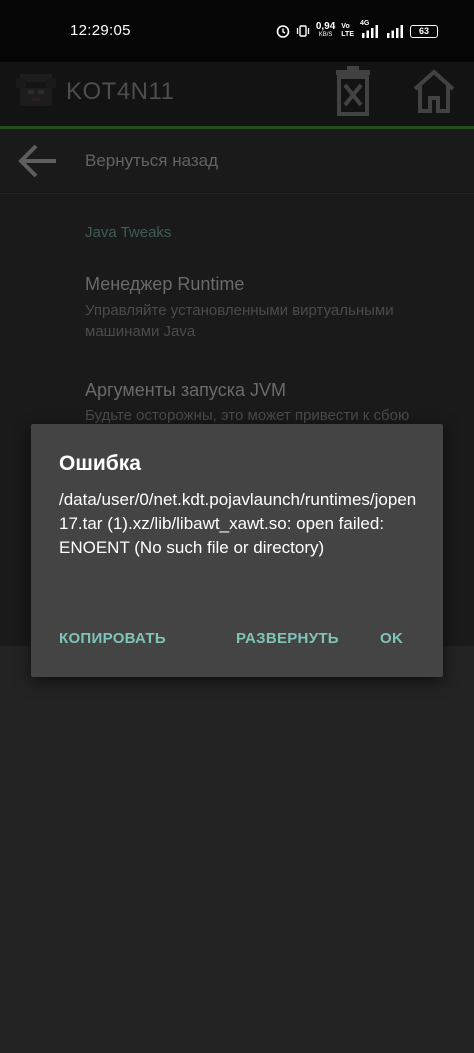 The image size is (474, 1053). I want to click on signal-icon, so click(370, 31).